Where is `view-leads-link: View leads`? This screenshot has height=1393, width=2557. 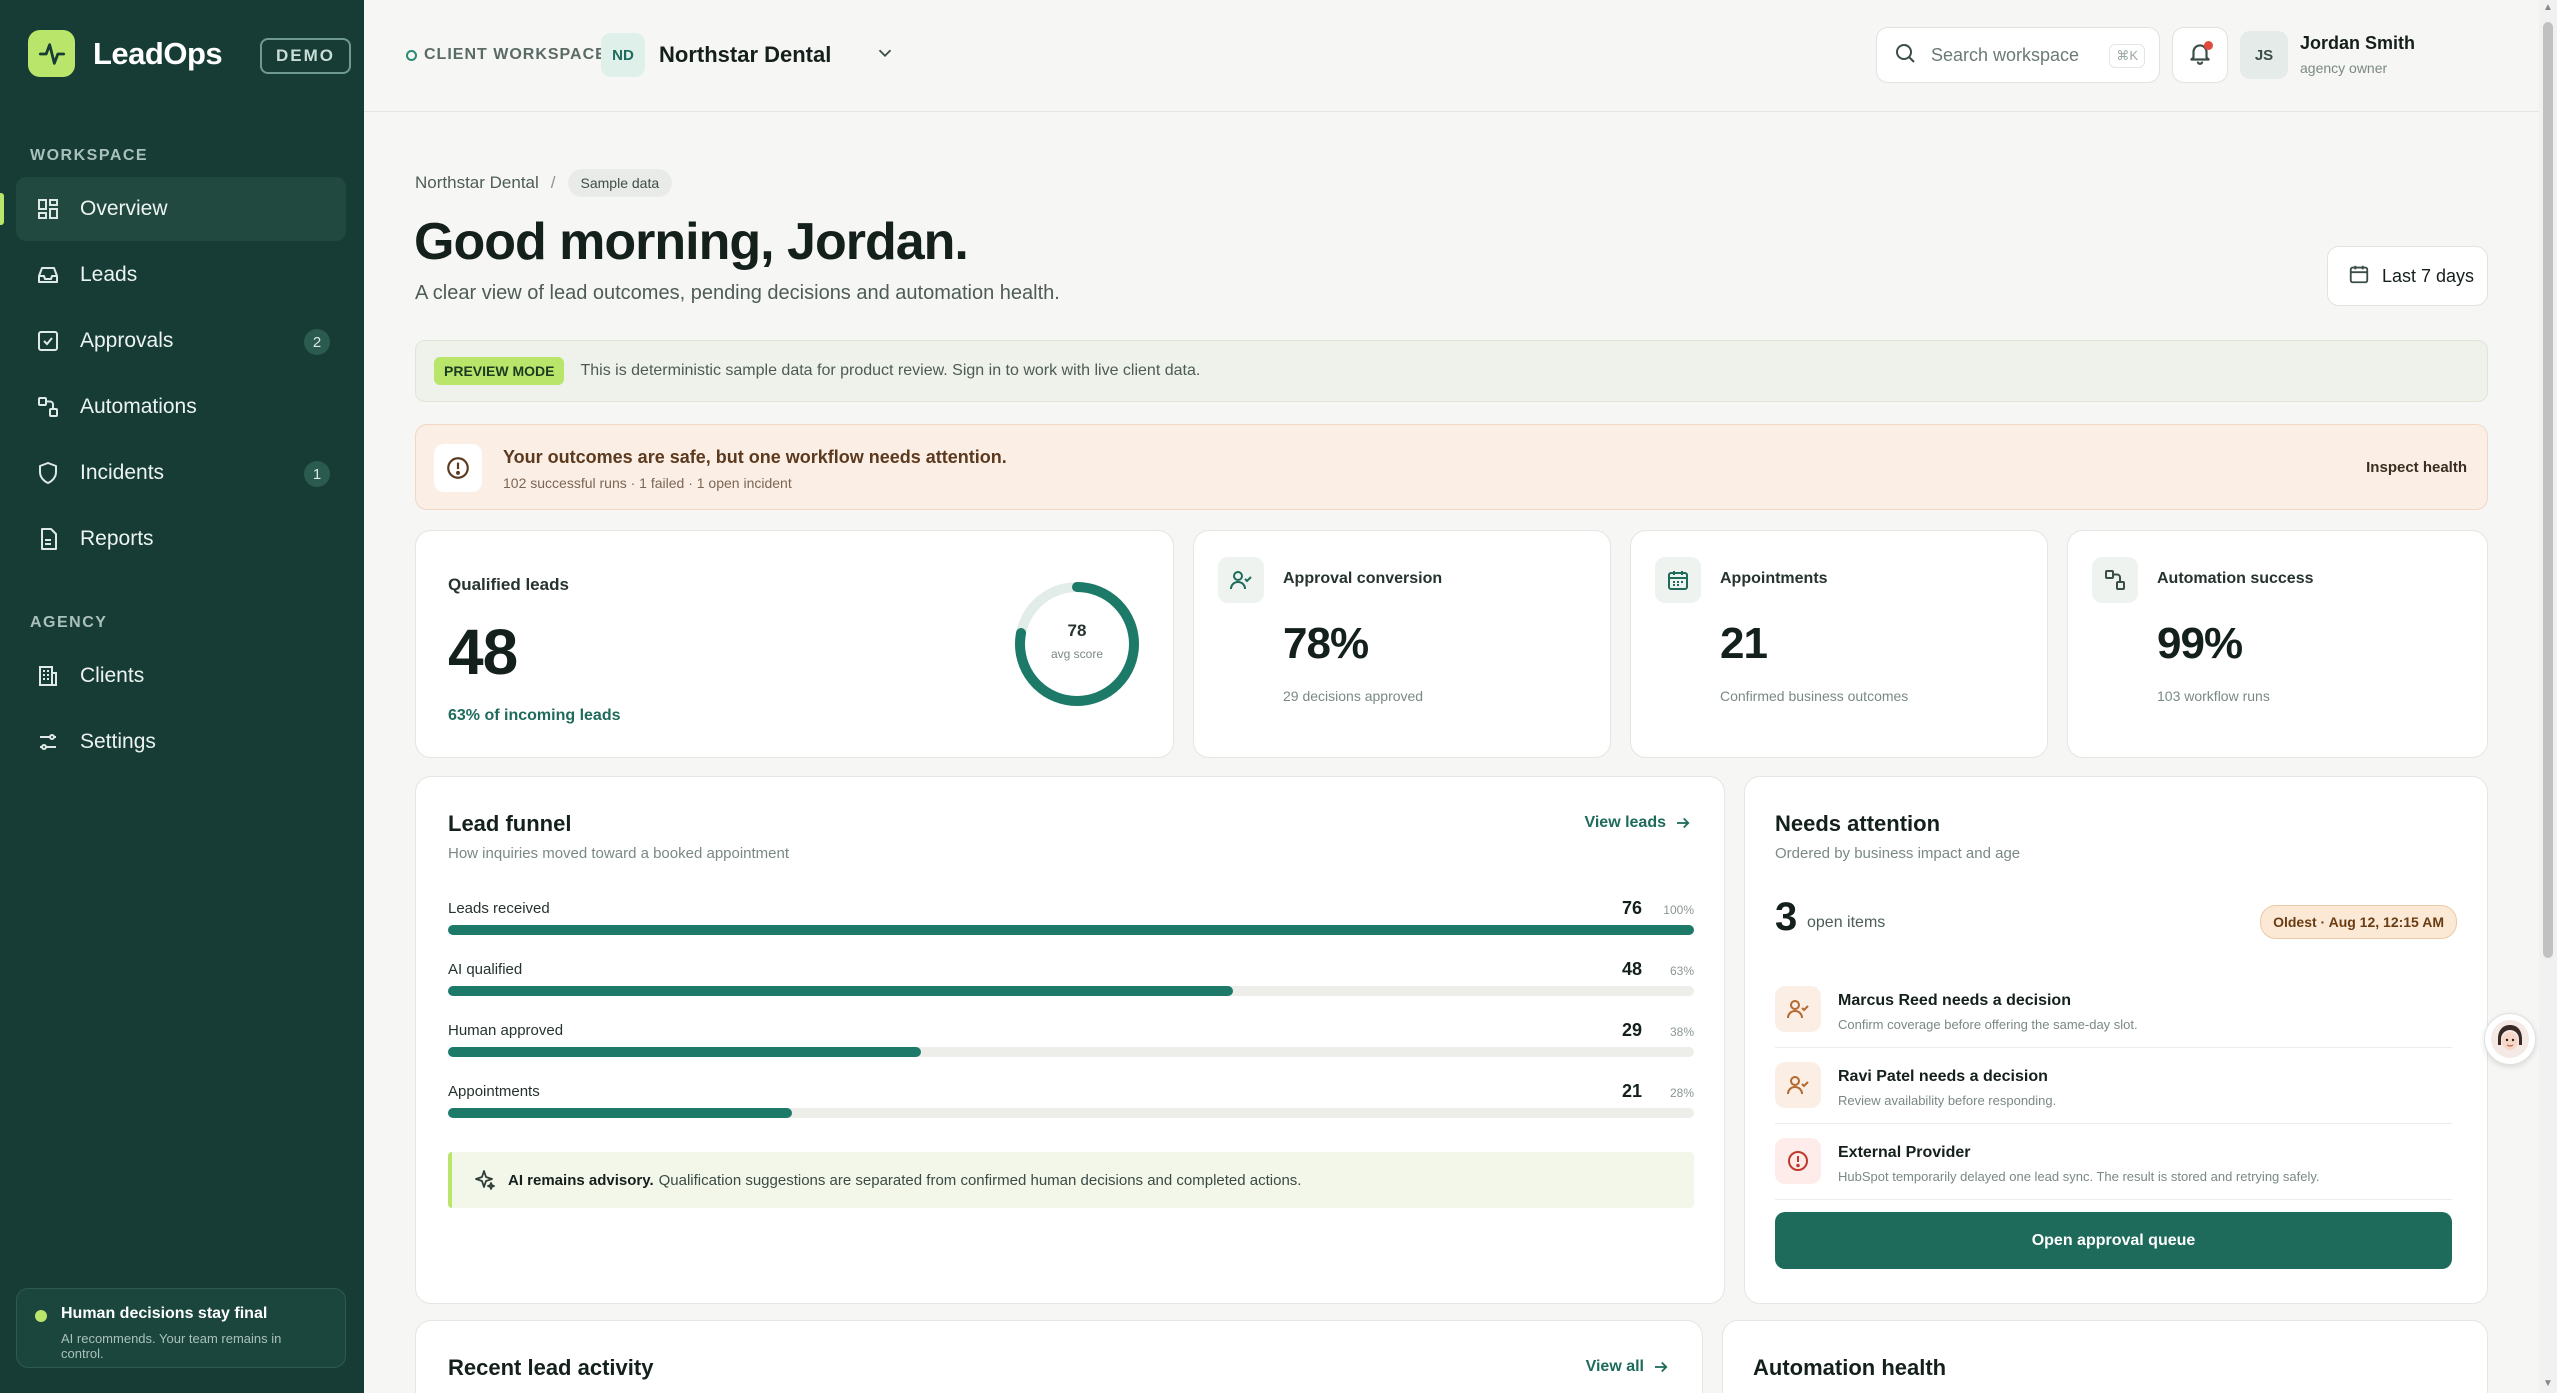
view-leads-link: View leads is located at coordinates (1638, 823).